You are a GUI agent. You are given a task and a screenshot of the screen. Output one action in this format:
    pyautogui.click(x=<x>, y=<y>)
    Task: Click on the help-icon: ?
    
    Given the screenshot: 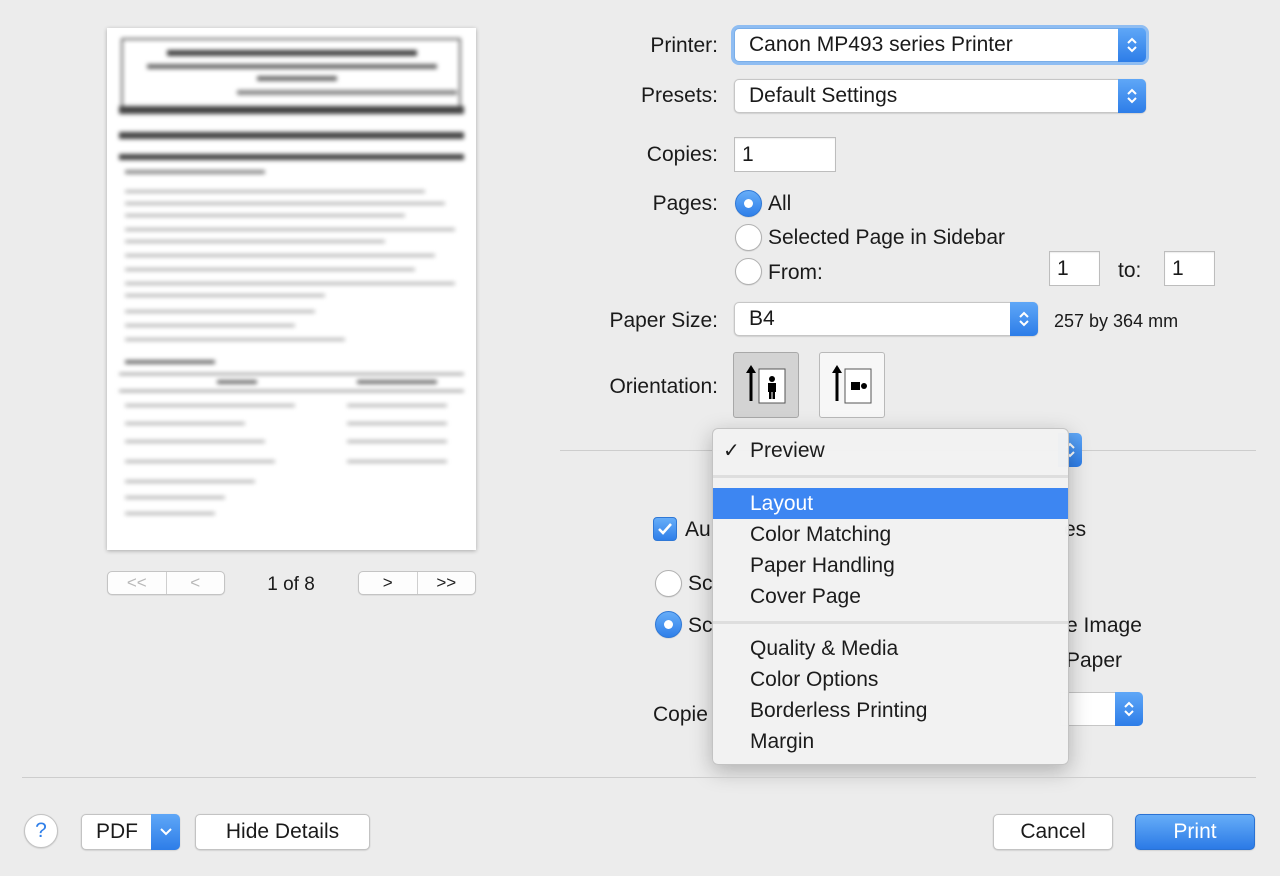 What is the action you would take?
    pyautogui.click(x=41, y=830)
    